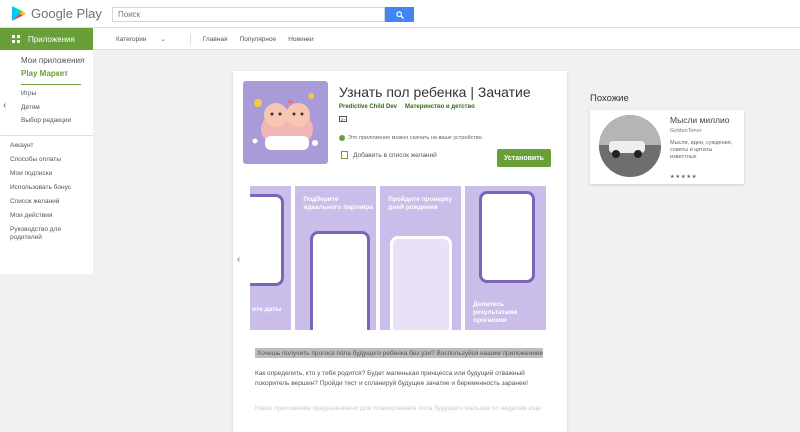 This screenshot has width=800, height=432. I want to click on bookmark-icon, so click(344, 155).